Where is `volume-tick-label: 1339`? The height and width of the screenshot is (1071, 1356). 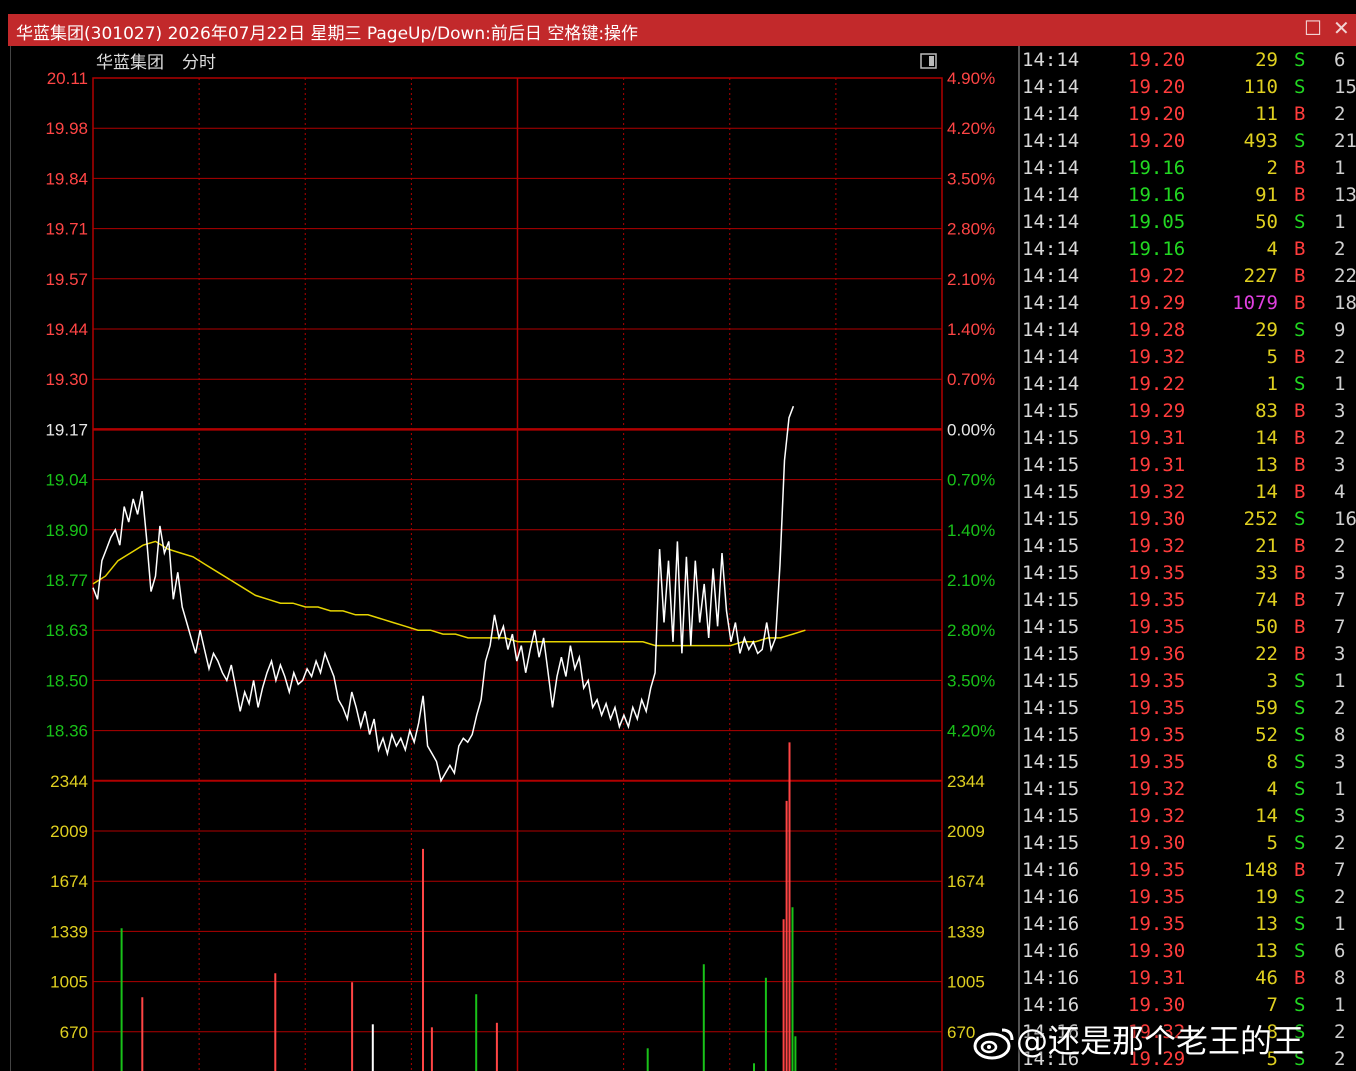 volume-tick-label: 1339 is located at coordinates (69, 931).